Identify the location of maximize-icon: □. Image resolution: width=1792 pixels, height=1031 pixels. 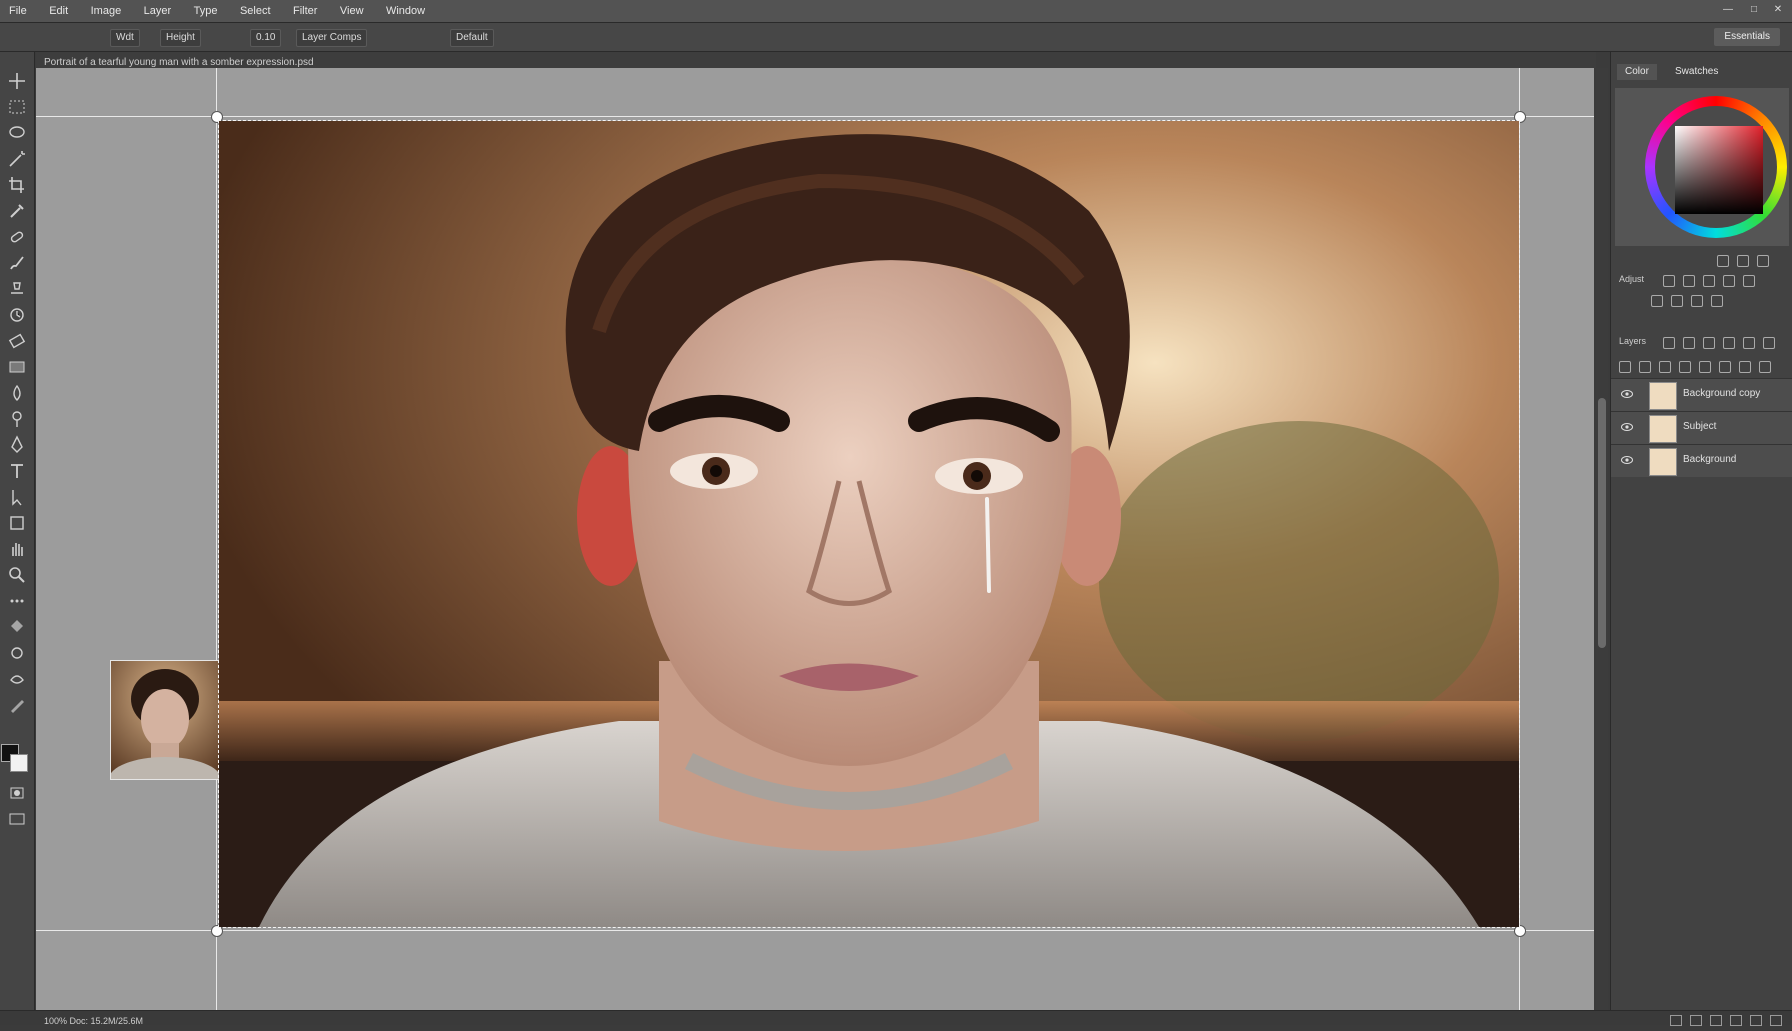
(1754, 10).